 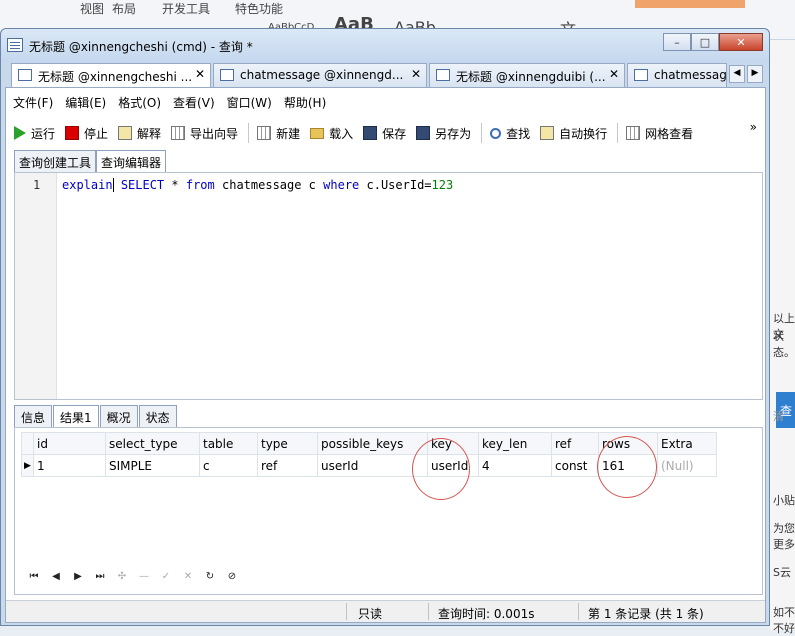 What do you see at coordinates (331, 133) in the screenshot?
I see `load-button: 载入` at bounding box center [331, 133].